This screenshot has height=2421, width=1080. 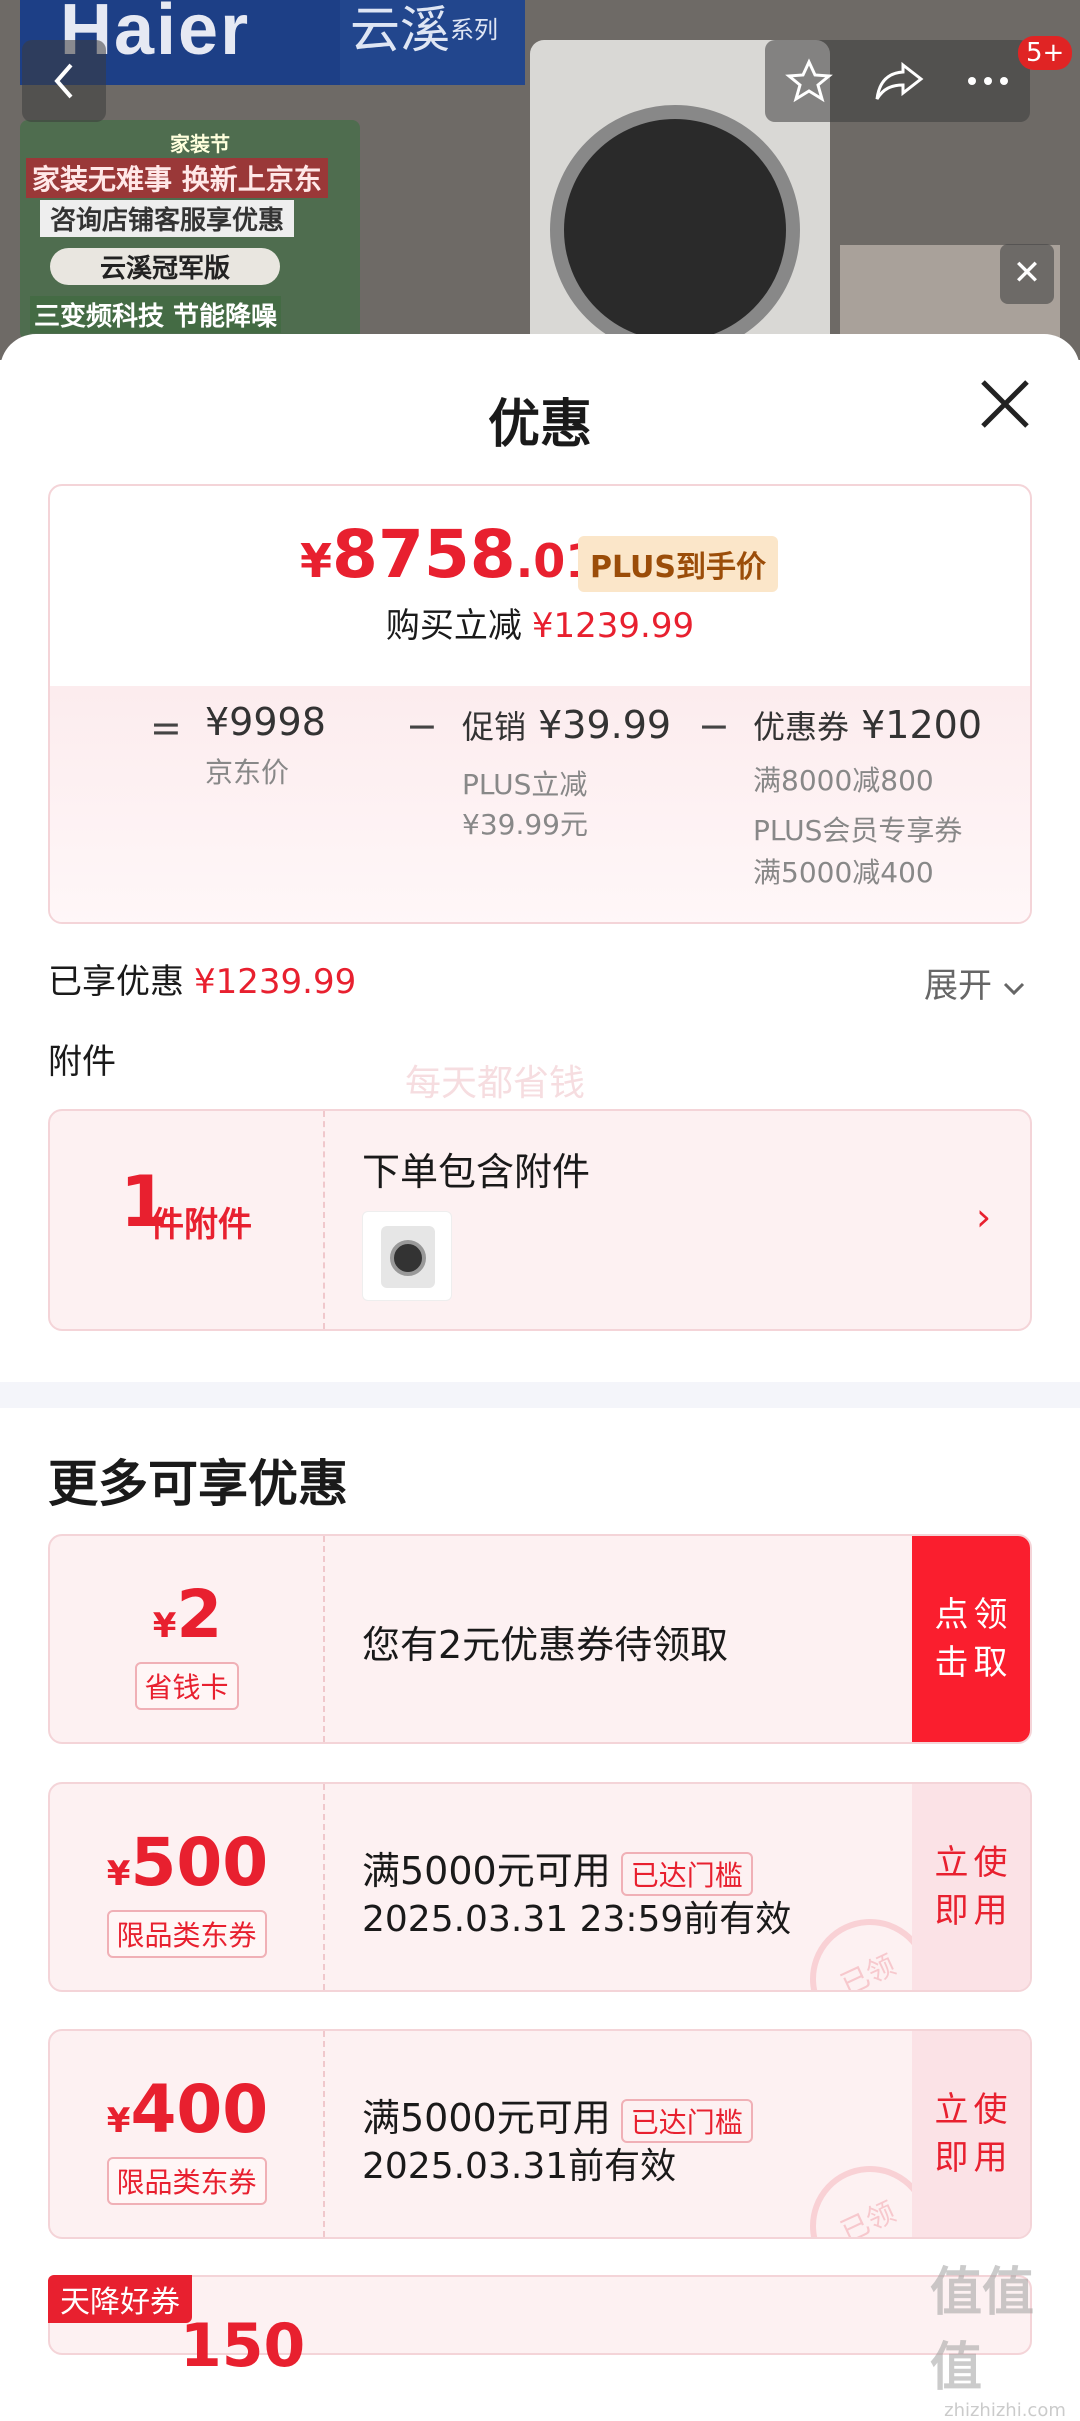 I want to click on attachment-section-label: 附件, so click(x=82, y=1062).